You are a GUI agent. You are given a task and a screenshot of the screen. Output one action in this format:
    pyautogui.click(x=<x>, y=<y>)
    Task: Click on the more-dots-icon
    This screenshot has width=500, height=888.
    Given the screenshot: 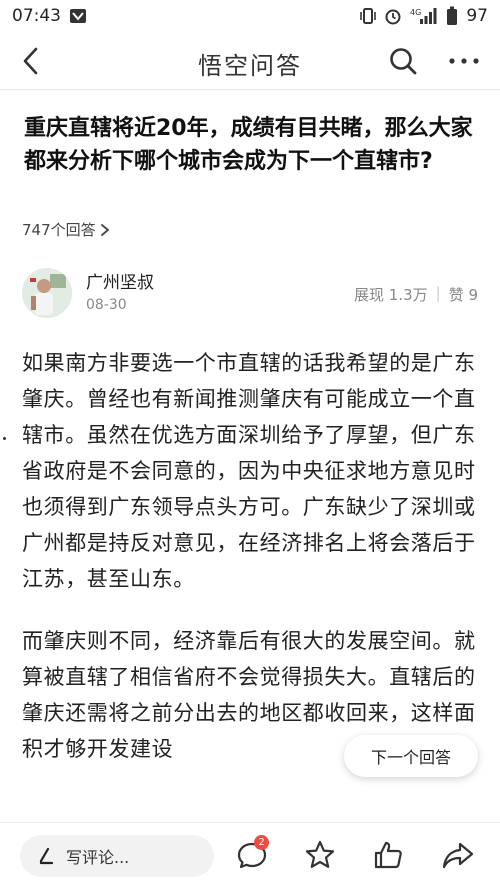 What is the action you would take?
    pyautogui.click(x=464, y=61)
    